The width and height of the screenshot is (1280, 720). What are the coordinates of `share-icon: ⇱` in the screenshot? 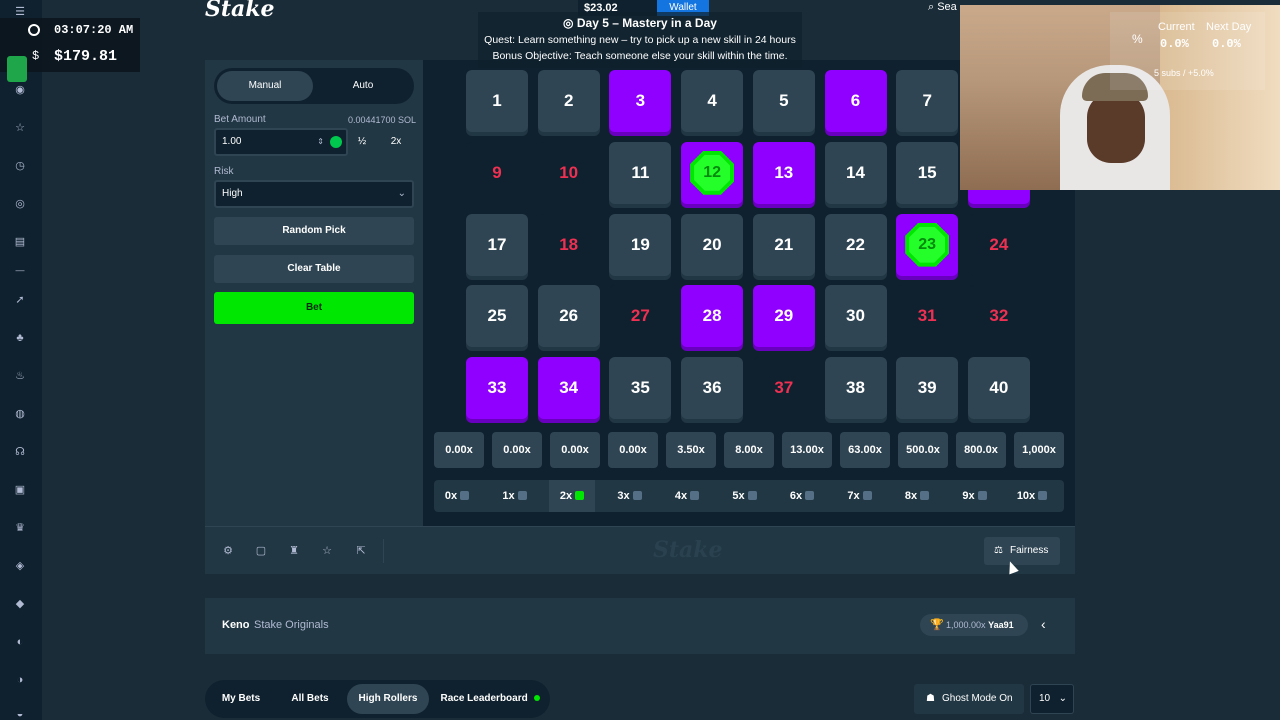 It's located at (361, 551).